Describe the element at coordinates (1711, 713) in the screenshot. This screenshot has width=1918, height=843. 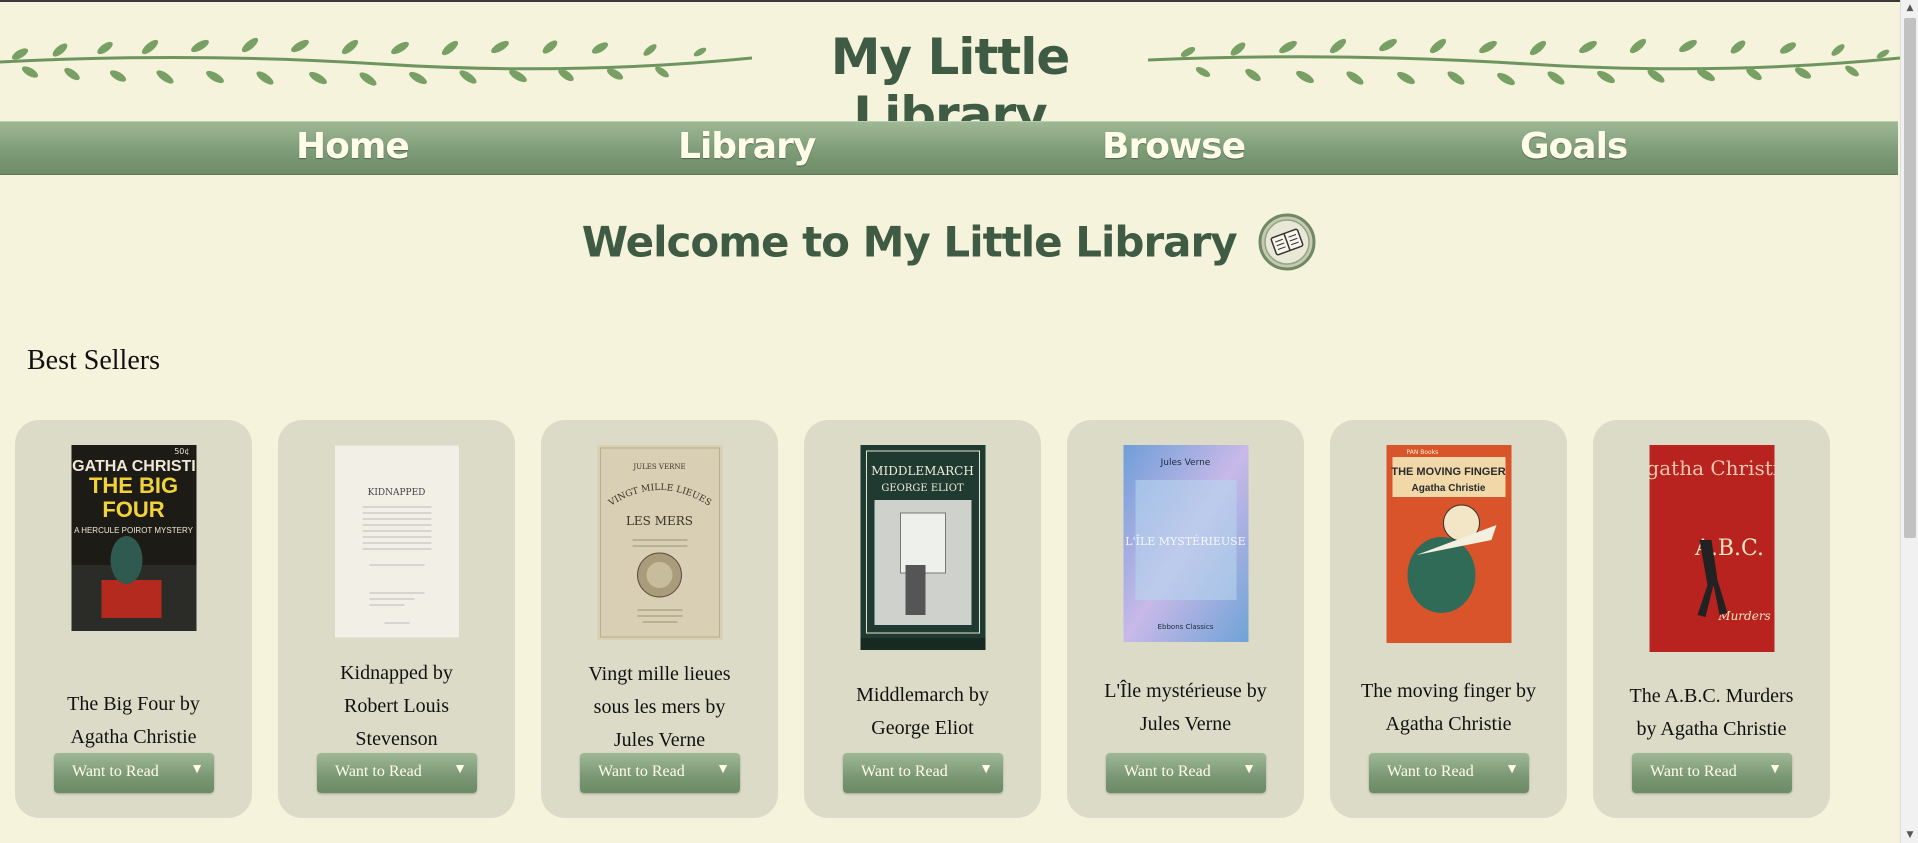
I see `book-title: The A.B.C. Murders by Agatha Christie` at that location.